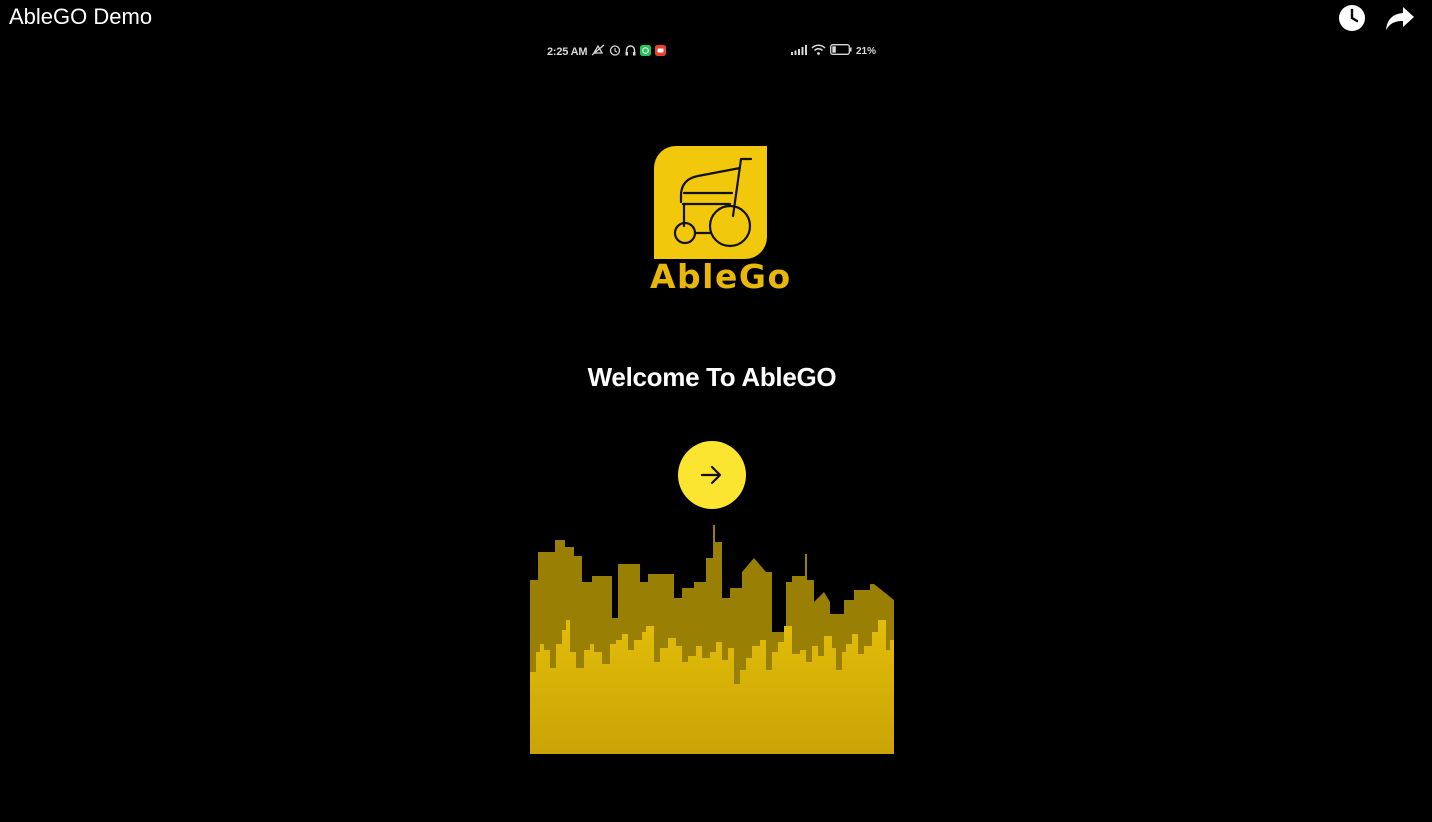 The image size is (1432, 822). Describe the element at coordinates (713, 202) in the screenshot. I see `wheelchair-icon` at that location.